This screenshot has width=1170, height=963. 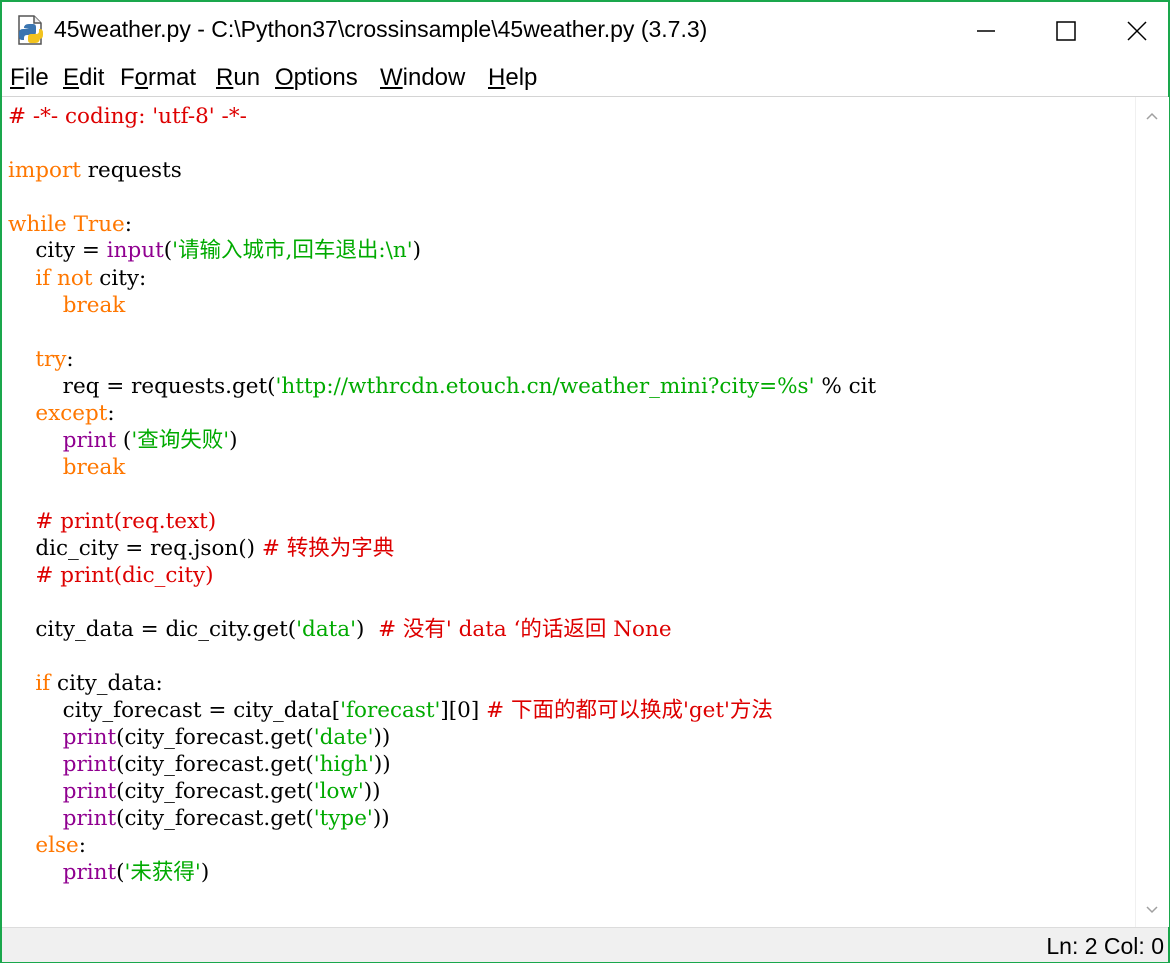 I want to click on code-token: True, so click(x=99, y=224).